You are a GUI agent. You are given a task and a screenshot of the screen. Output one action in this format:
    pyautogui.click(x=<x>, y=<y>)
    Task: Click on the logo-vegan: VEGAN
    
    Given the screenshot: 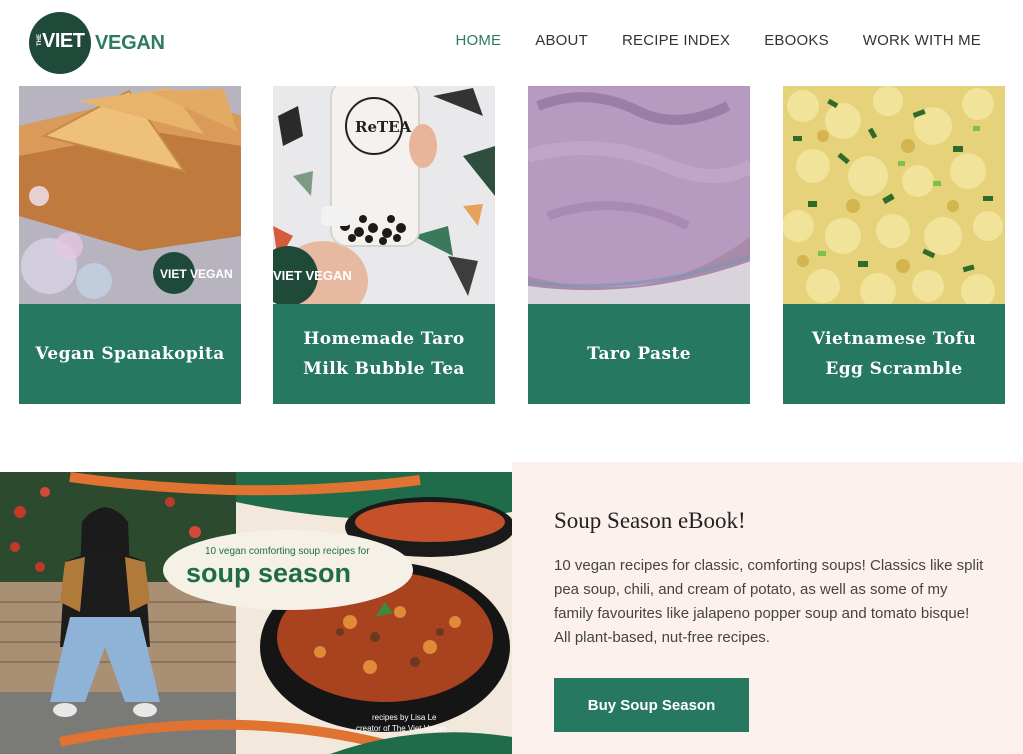 What is the action you would take?
    pyautogui.click(x=130, y=42)
    